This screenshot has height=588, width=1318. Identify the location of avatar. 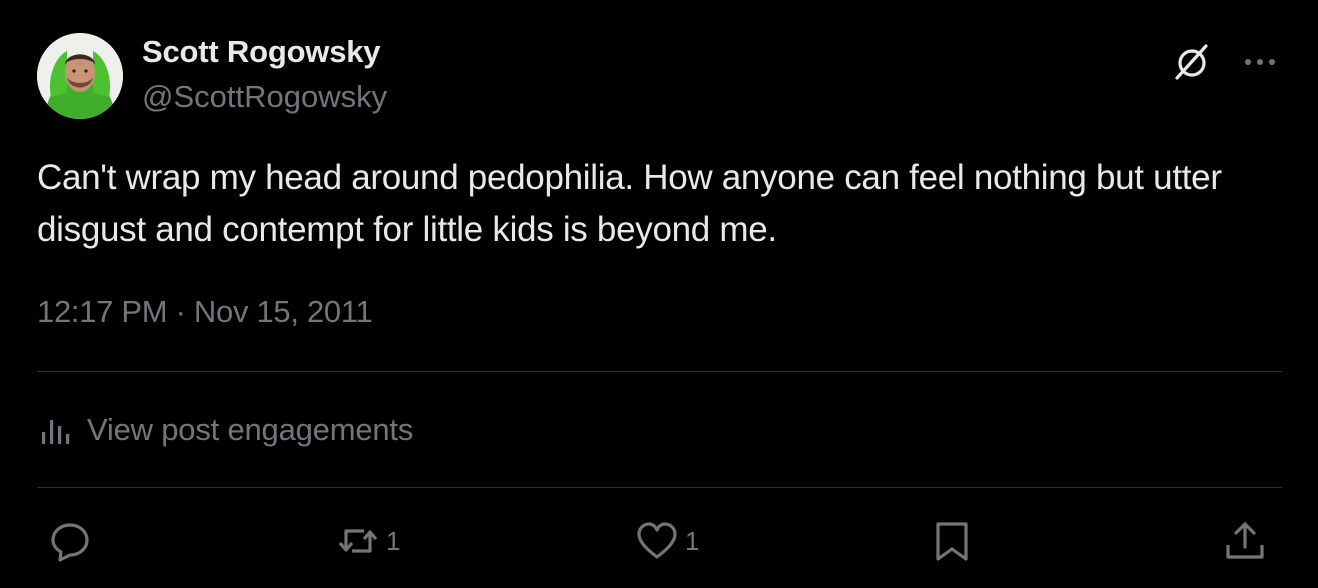
(80, 76).